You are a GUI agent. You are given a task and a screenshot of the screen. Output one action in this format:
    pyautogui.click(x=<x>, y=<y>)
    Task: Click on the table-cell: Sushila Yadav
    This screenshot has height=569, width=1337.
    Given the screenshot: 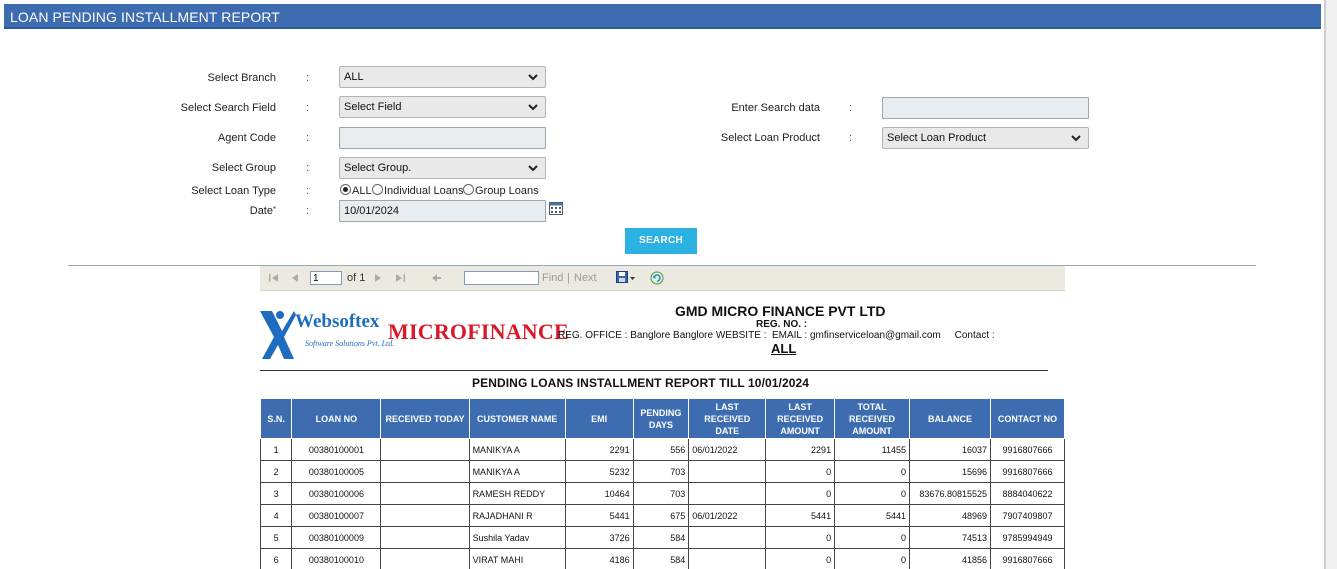 What is the action you would take?
    pyautogui.click(x=517, y=537)
    